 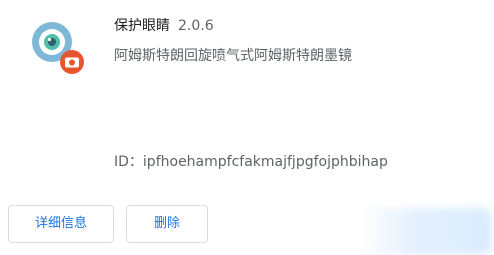 I want to click on enable-toggle-area, so click(x=426, y=231).